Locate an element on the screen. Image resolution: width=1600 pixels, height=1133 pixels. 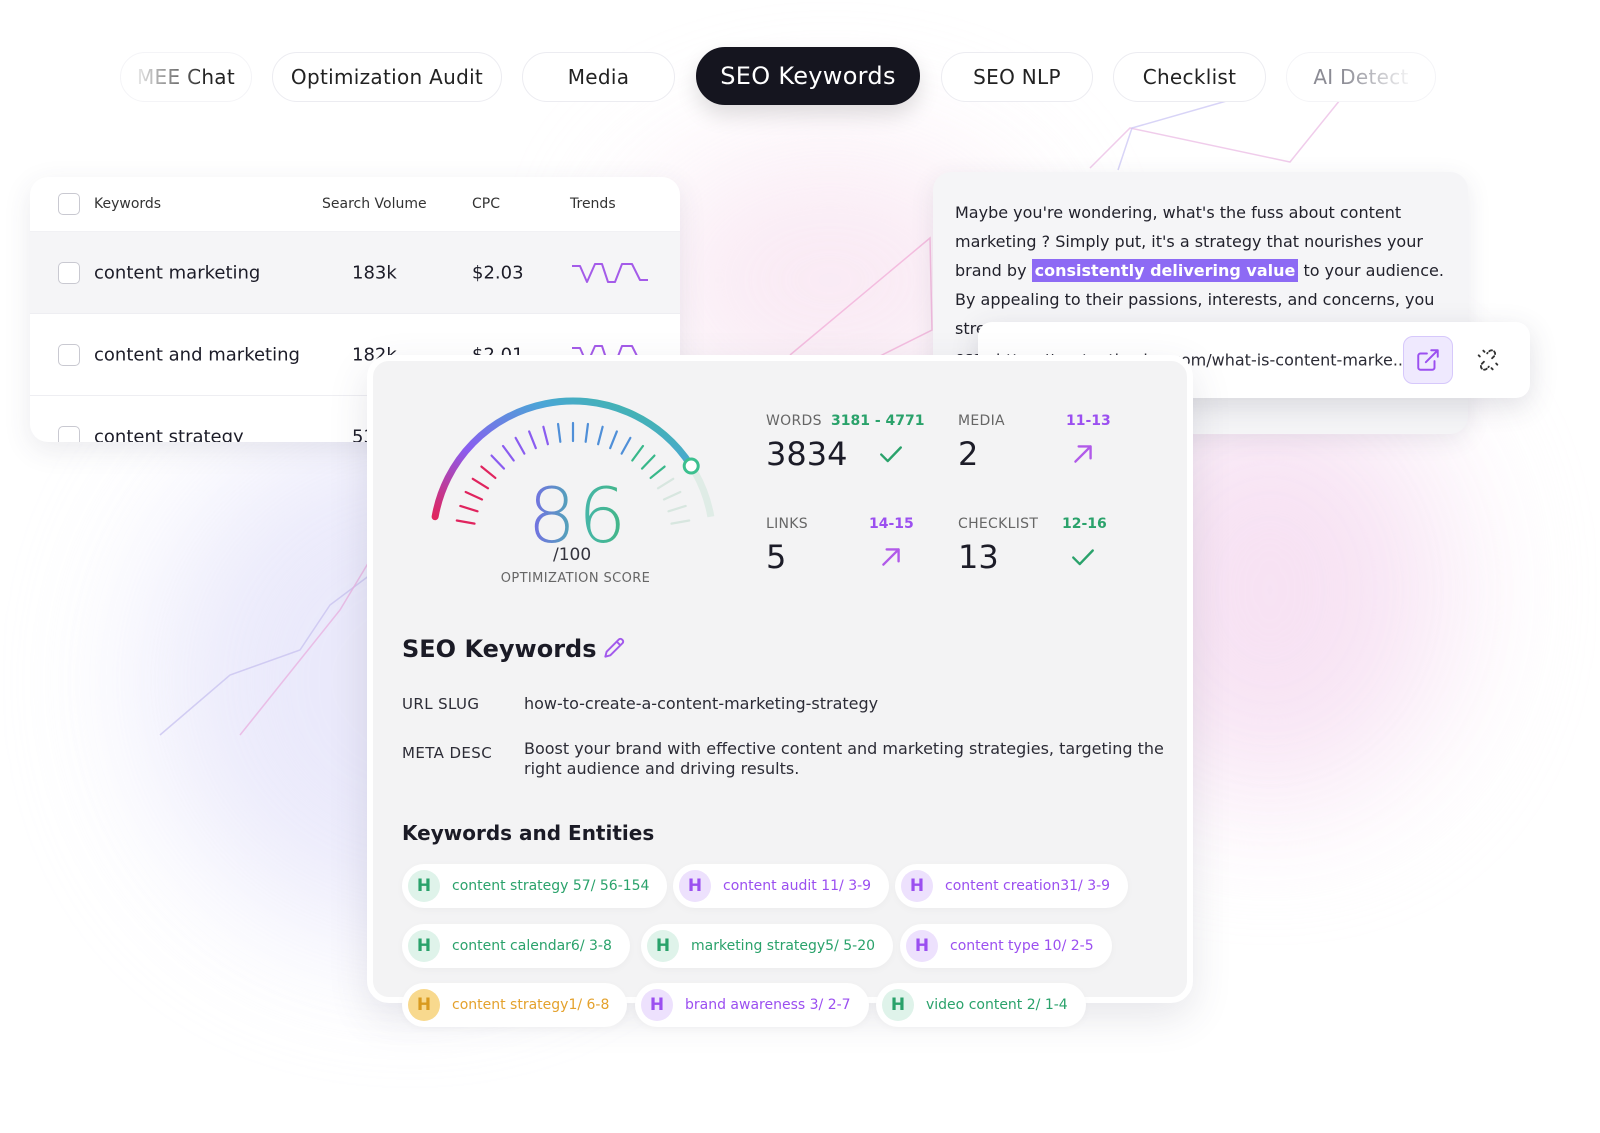
tab-mee-chat: MEE Chat is located at coordinates (186, 77).